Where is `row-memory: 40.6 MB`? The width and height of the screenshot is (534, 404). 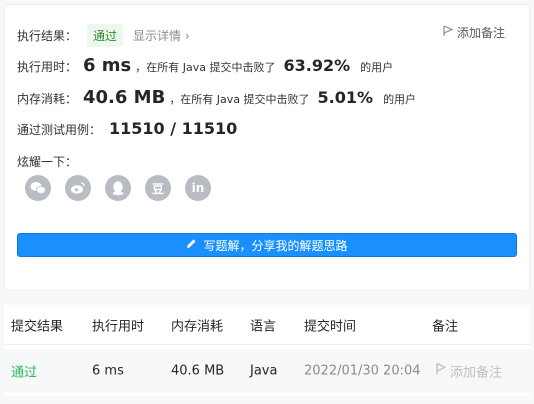 row-memory: 40.6 MB is located at coordinates (198, 371).